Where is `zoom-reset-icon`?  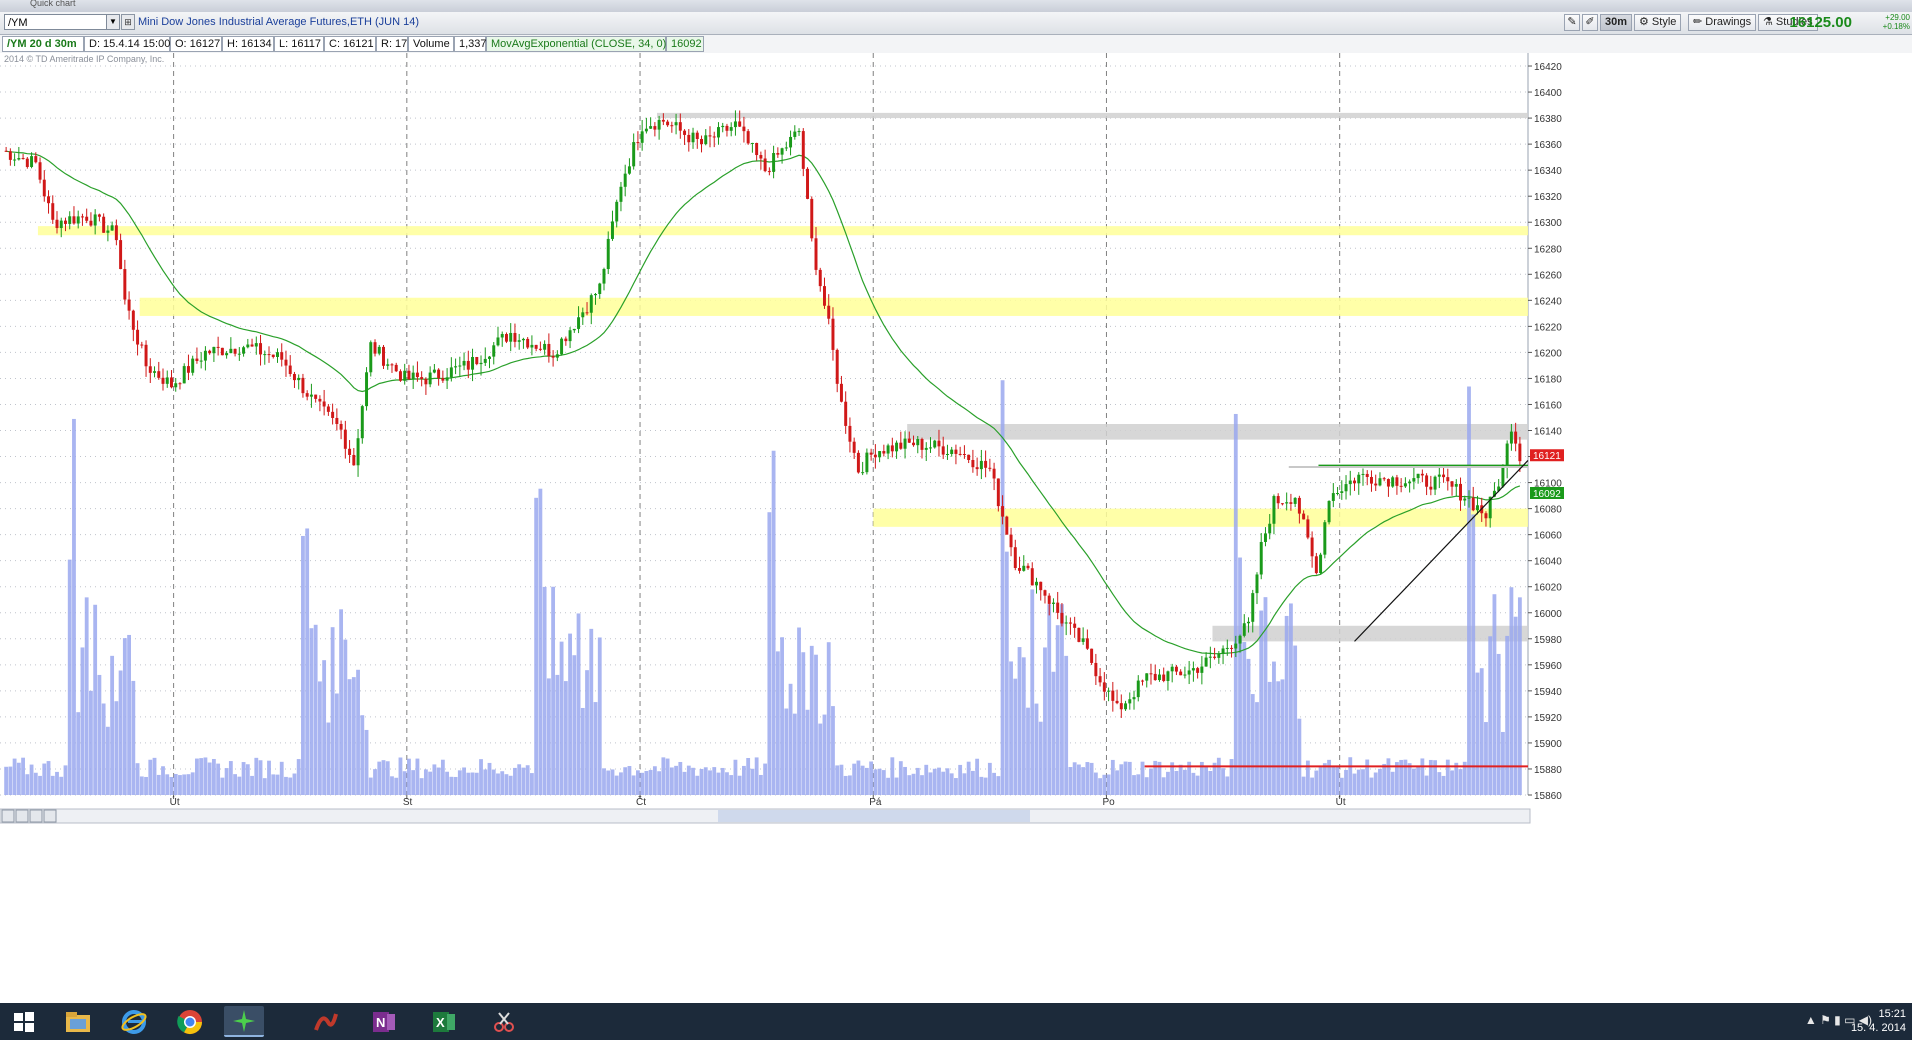
zoom-reset-icon is located at coordinates (22, 816).